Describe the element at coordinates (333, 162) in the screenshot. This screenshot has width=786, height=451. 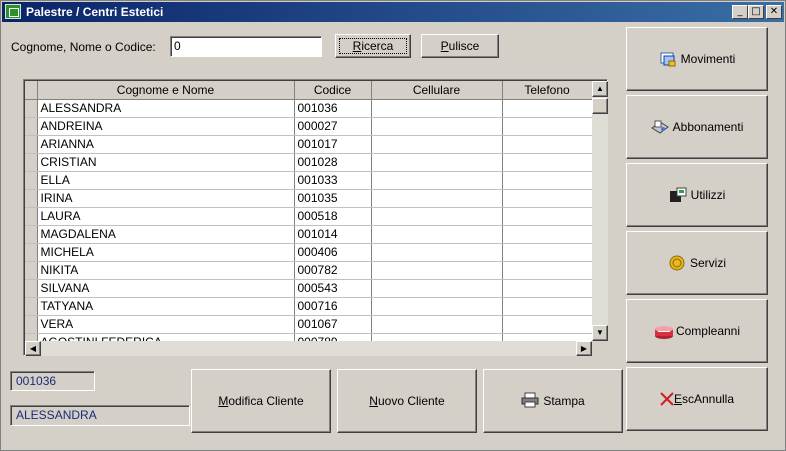
I see `cell-code: 001028` at that location.